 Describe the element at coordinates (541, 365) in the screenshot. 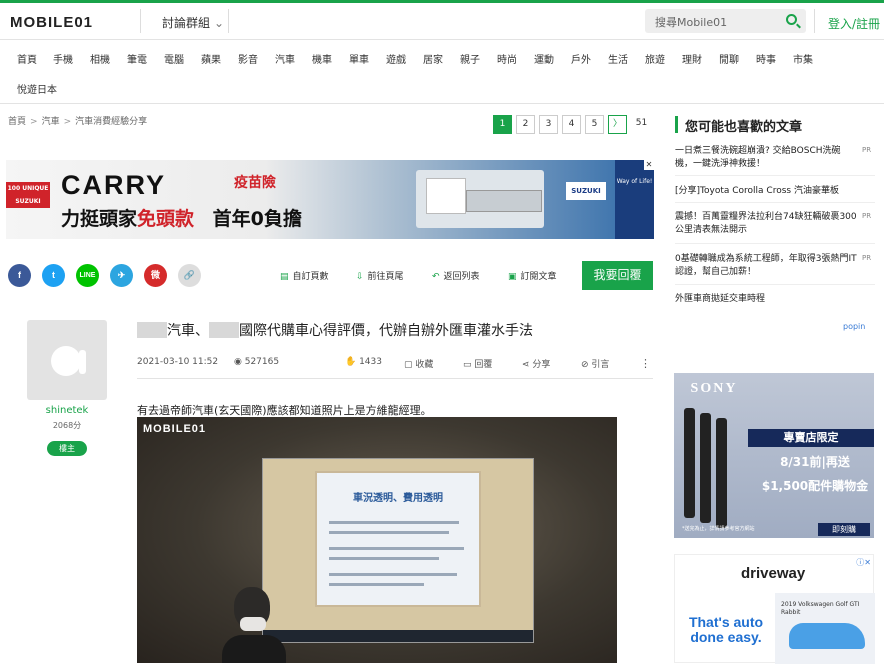

I see `action-label: 分享` at that location.